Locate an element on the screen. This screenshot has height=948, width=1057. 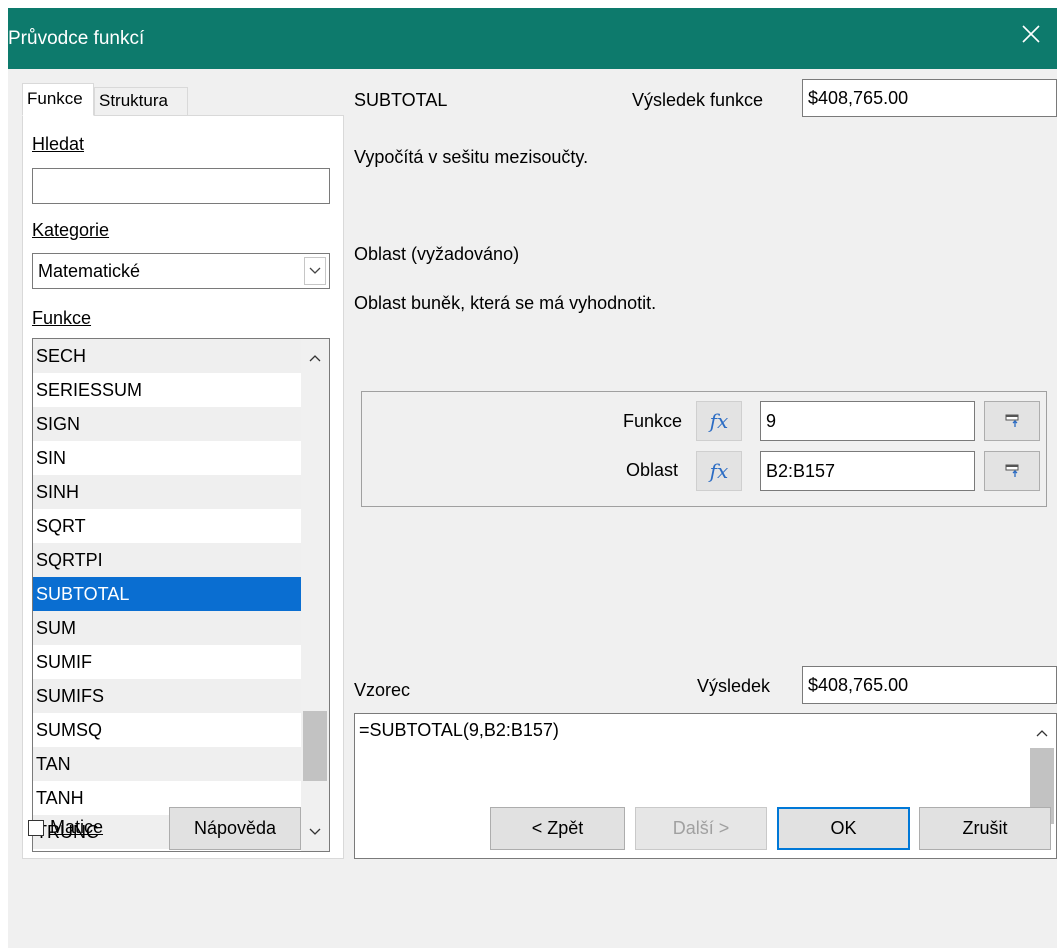
result-field: $408,765.00 is located at coordinates (929, 685).